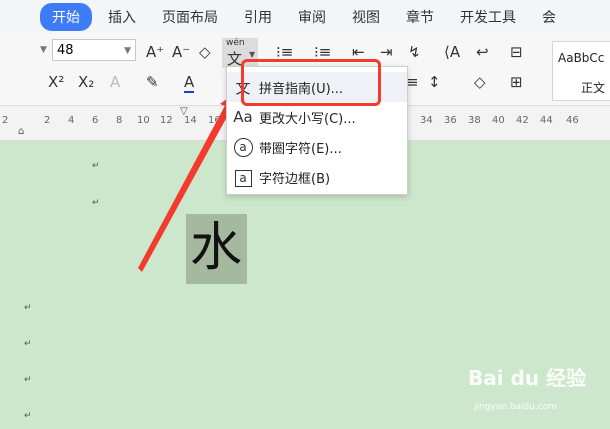  Describe the element at coordinates (243, 117) in the screenshot. I see `change-case-icon: Aa` at that location.